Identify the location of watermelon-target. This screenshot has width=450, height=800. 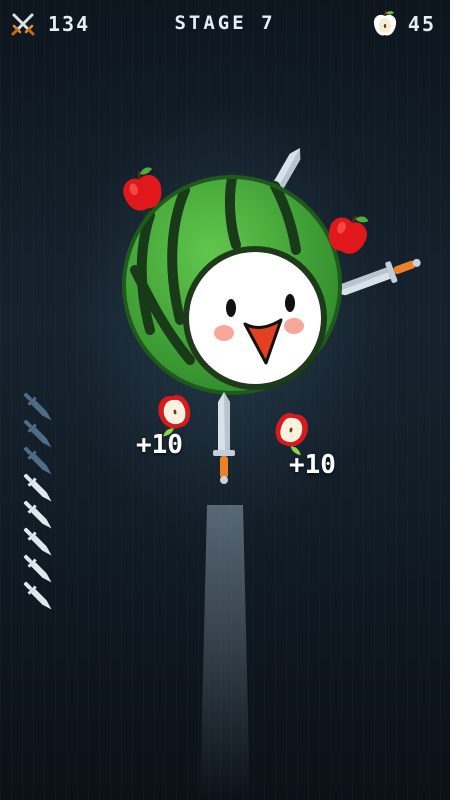
(232, 284).